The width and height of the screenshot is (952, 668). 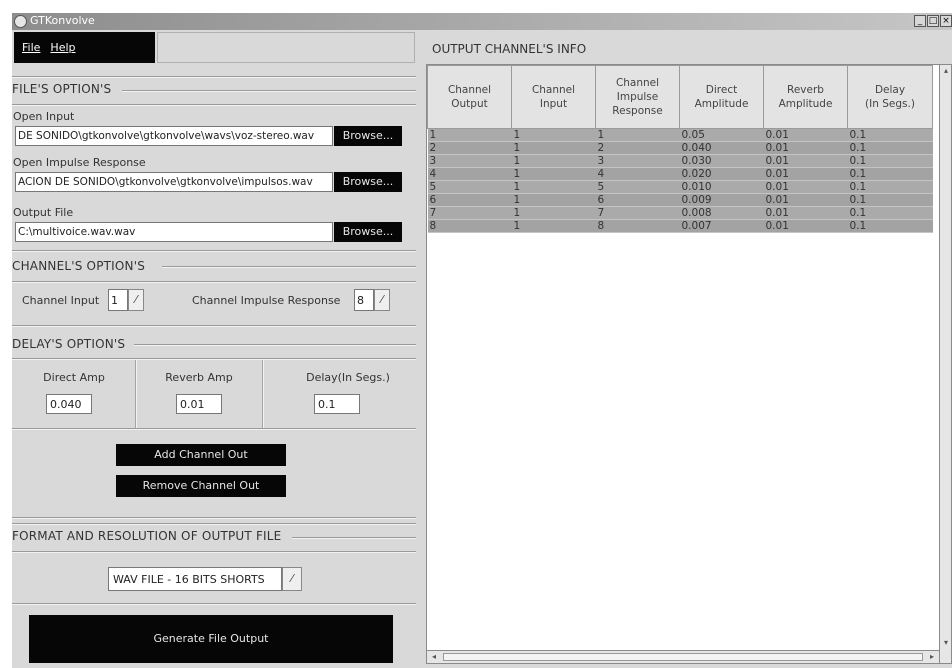 I want to click on table-row: 6 1 6 0.009 0.01 0.1, so click(x=680, y=200).